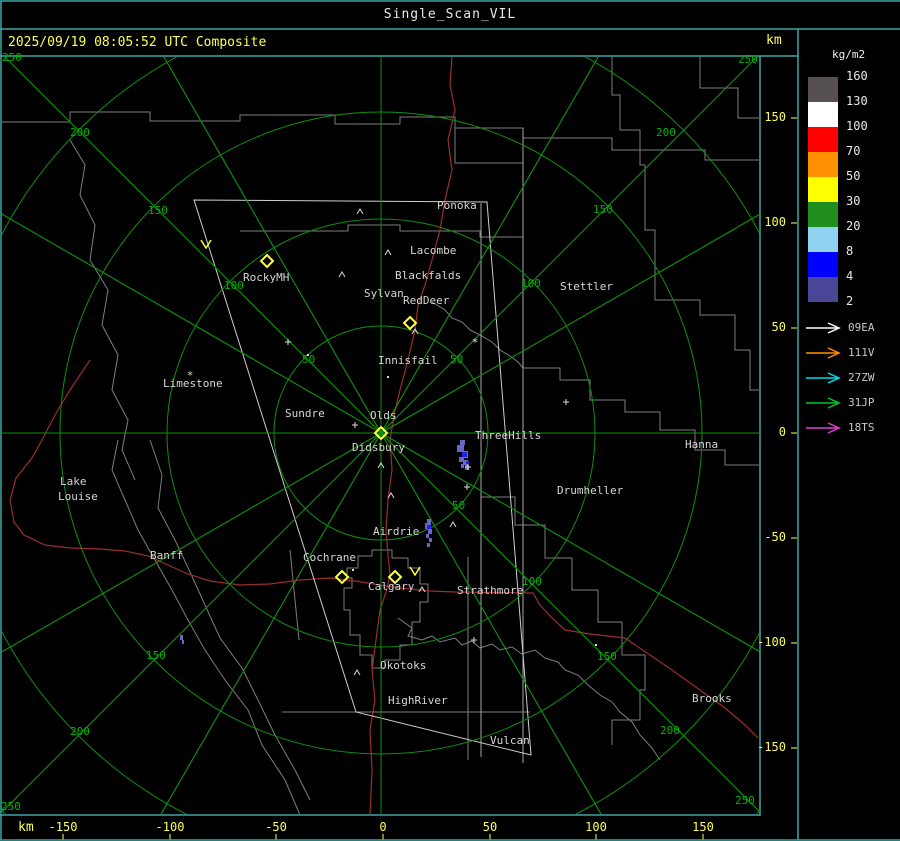 This screenshot has width=900, height=841. I want to click on legend-value-label: 2, so click(850, 301).